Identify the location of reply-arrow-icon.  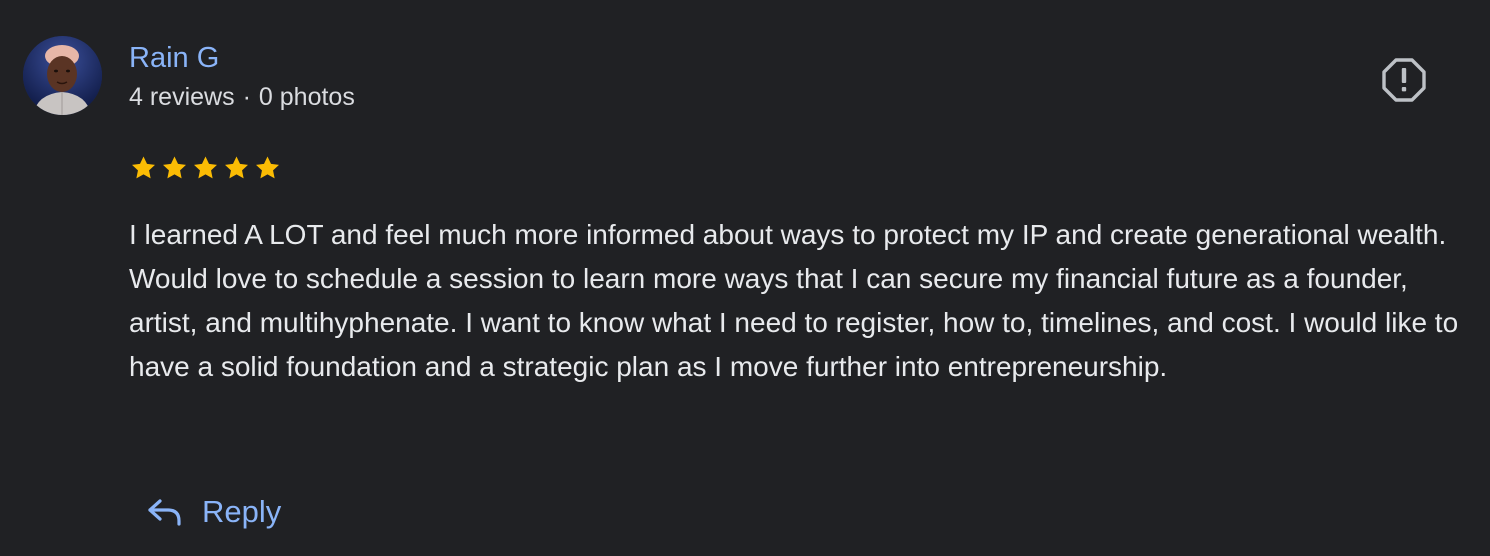
(164, 512).